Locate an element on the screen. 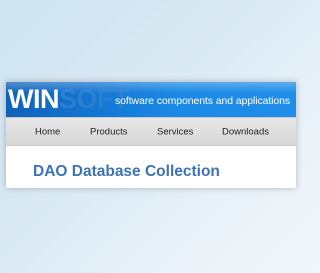 This screenshot has width=320, height=273. page-title: DAO Database Collection is located at coordinates (126, 171).